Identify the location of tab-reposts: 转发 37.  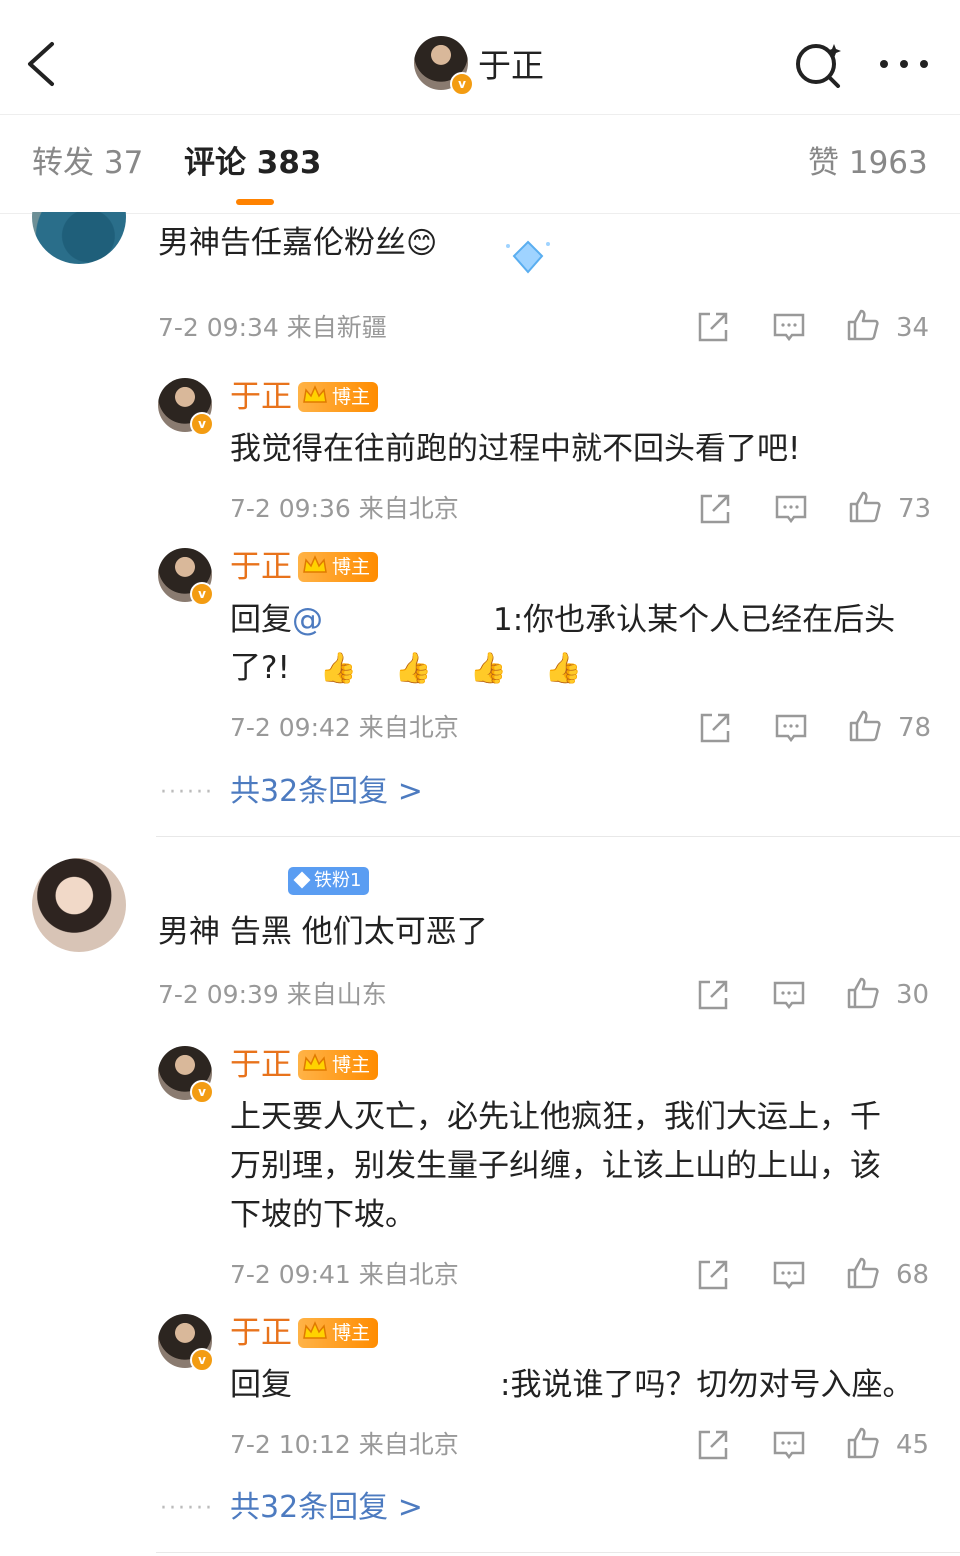
(87, 163).